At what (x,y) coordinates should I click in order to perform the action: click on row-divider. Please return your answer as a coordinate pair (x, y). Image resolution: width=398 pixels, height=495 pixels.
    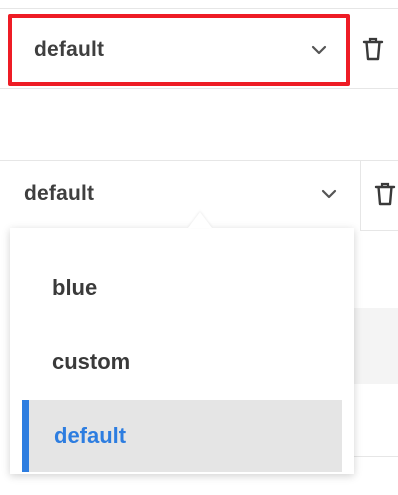
    Looking at the image, I should click on (376, 456).